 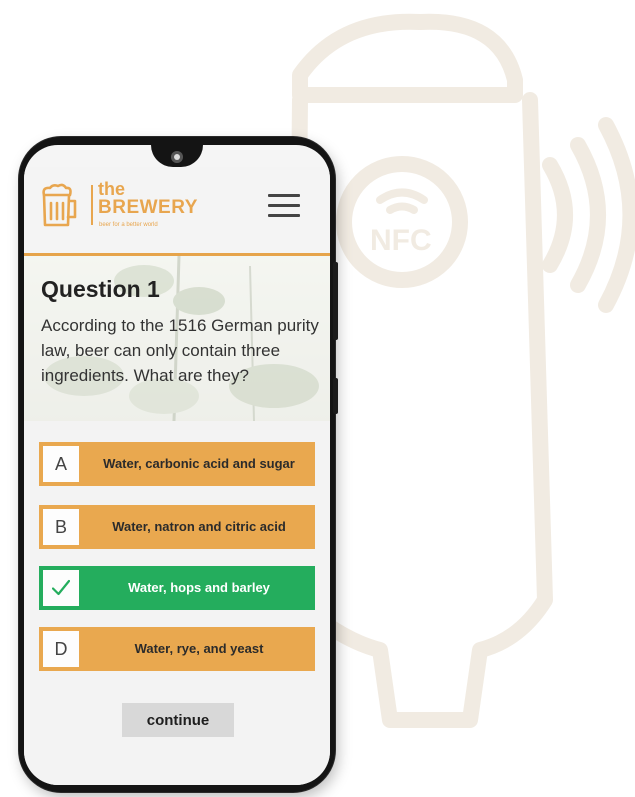 What do you see at coordinates (128, 225) in the screenshot?
I see `brand-tagline: beer for a better world` at bounding box center [128, 225].